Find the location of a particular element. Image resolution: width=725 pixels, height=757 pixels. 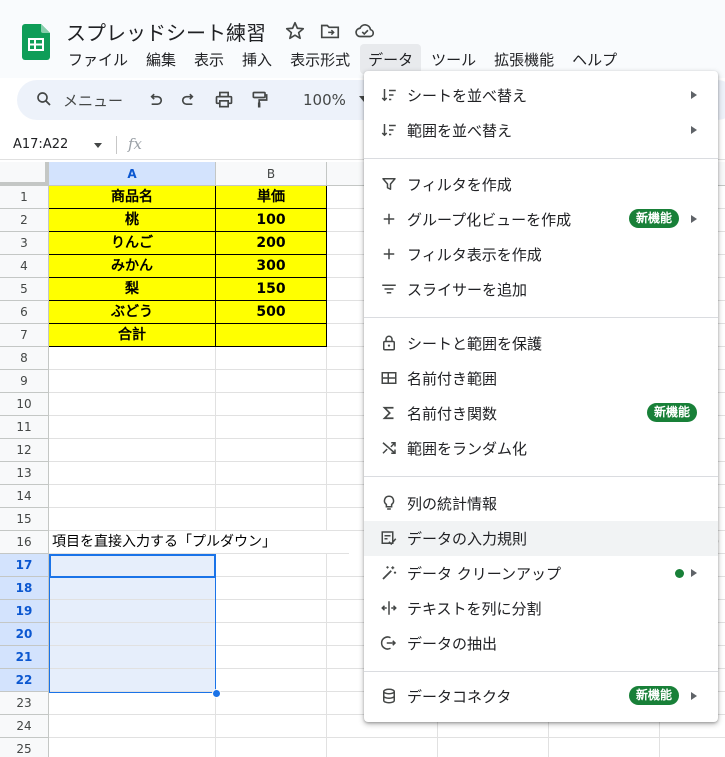

row-header: 19 is located at coordinates (24, 611).